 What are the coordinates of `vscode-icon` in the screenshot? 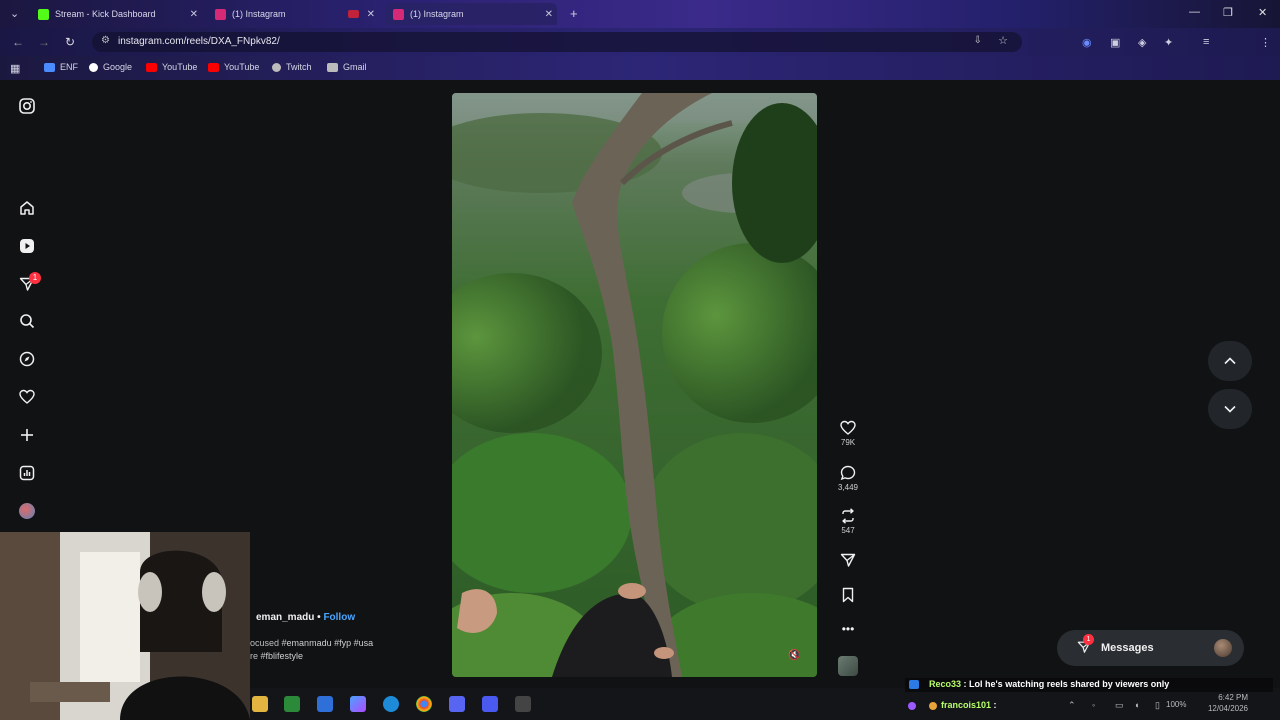 It's located at (325, 704).